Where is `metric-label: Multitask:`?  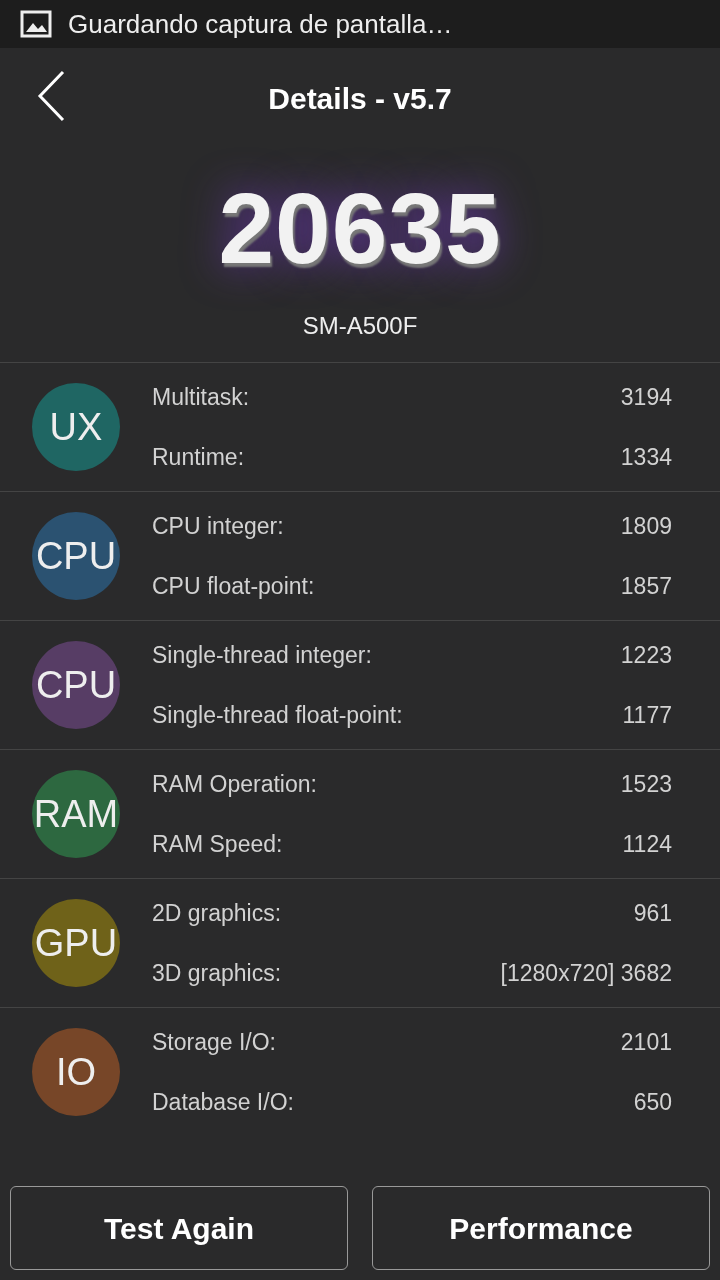 metric-label: Multitask: is located at coordinates (201, 397).